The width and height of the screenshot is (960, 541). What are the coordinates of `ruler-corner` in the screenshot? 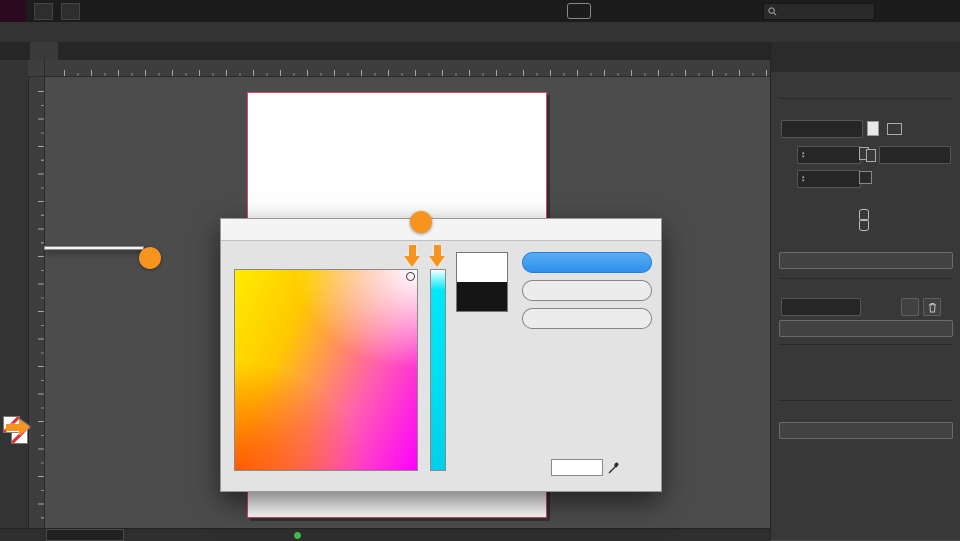 It's located at (36, 68).